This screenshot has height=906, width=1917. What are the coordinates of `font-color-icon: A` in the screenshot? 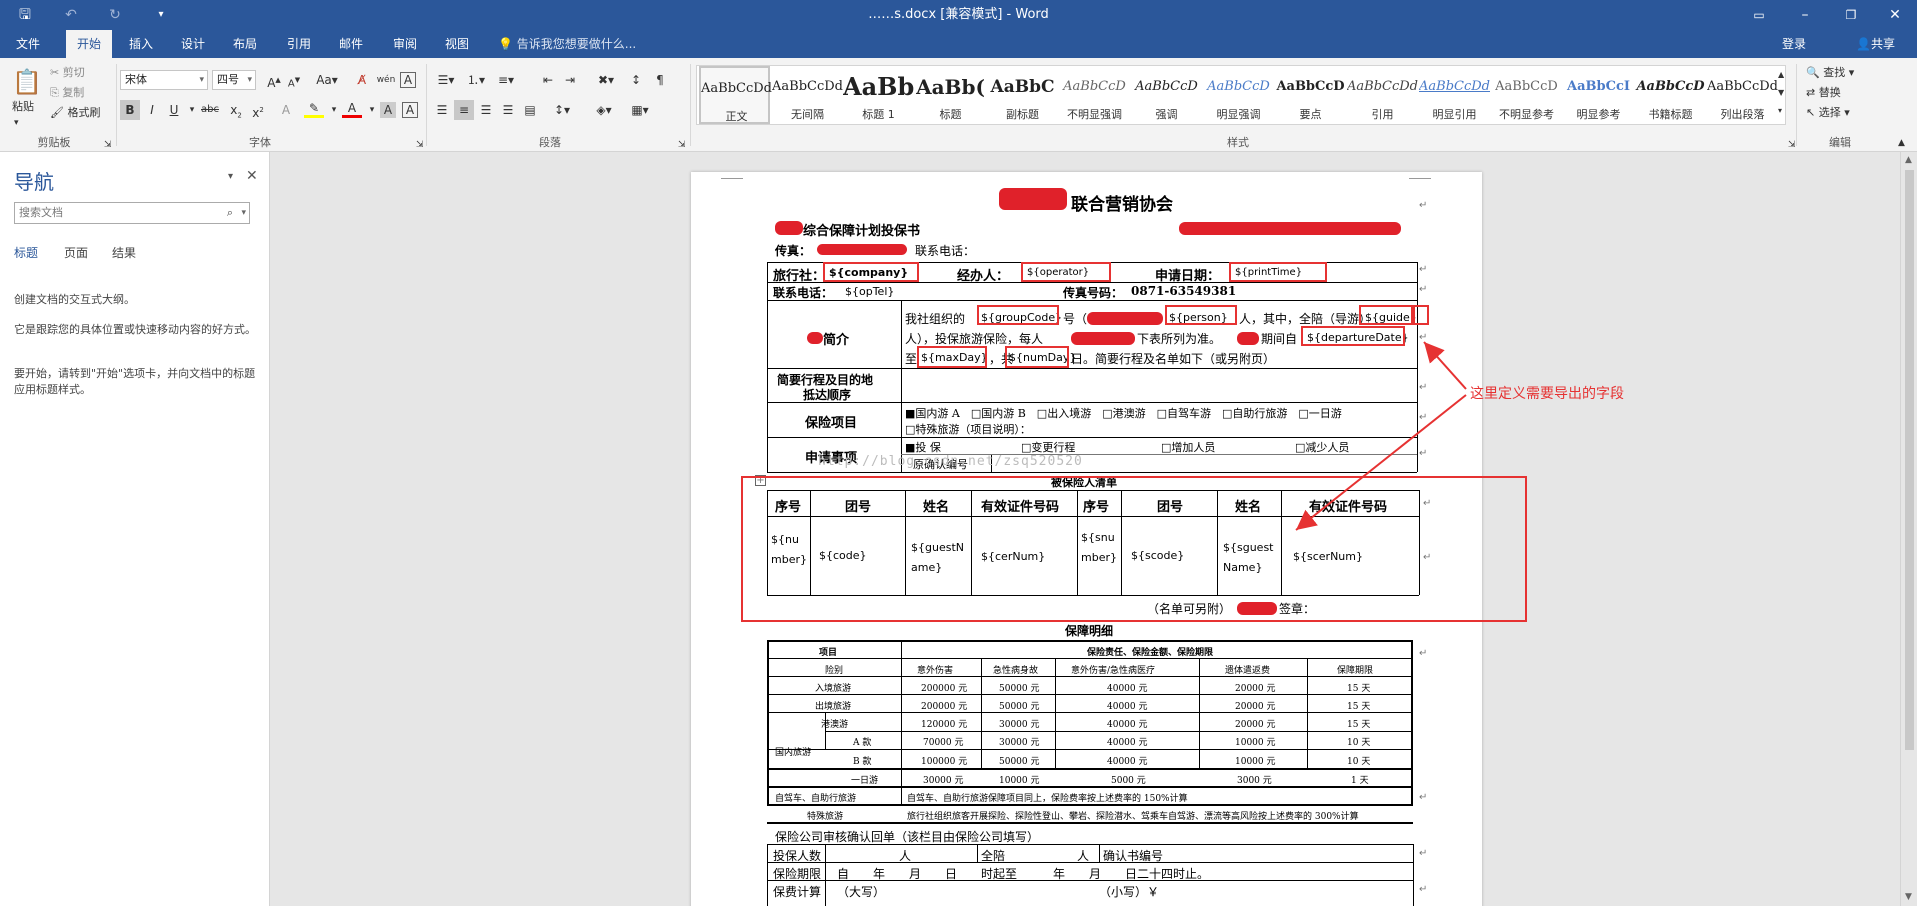 It's located at (352, 109).